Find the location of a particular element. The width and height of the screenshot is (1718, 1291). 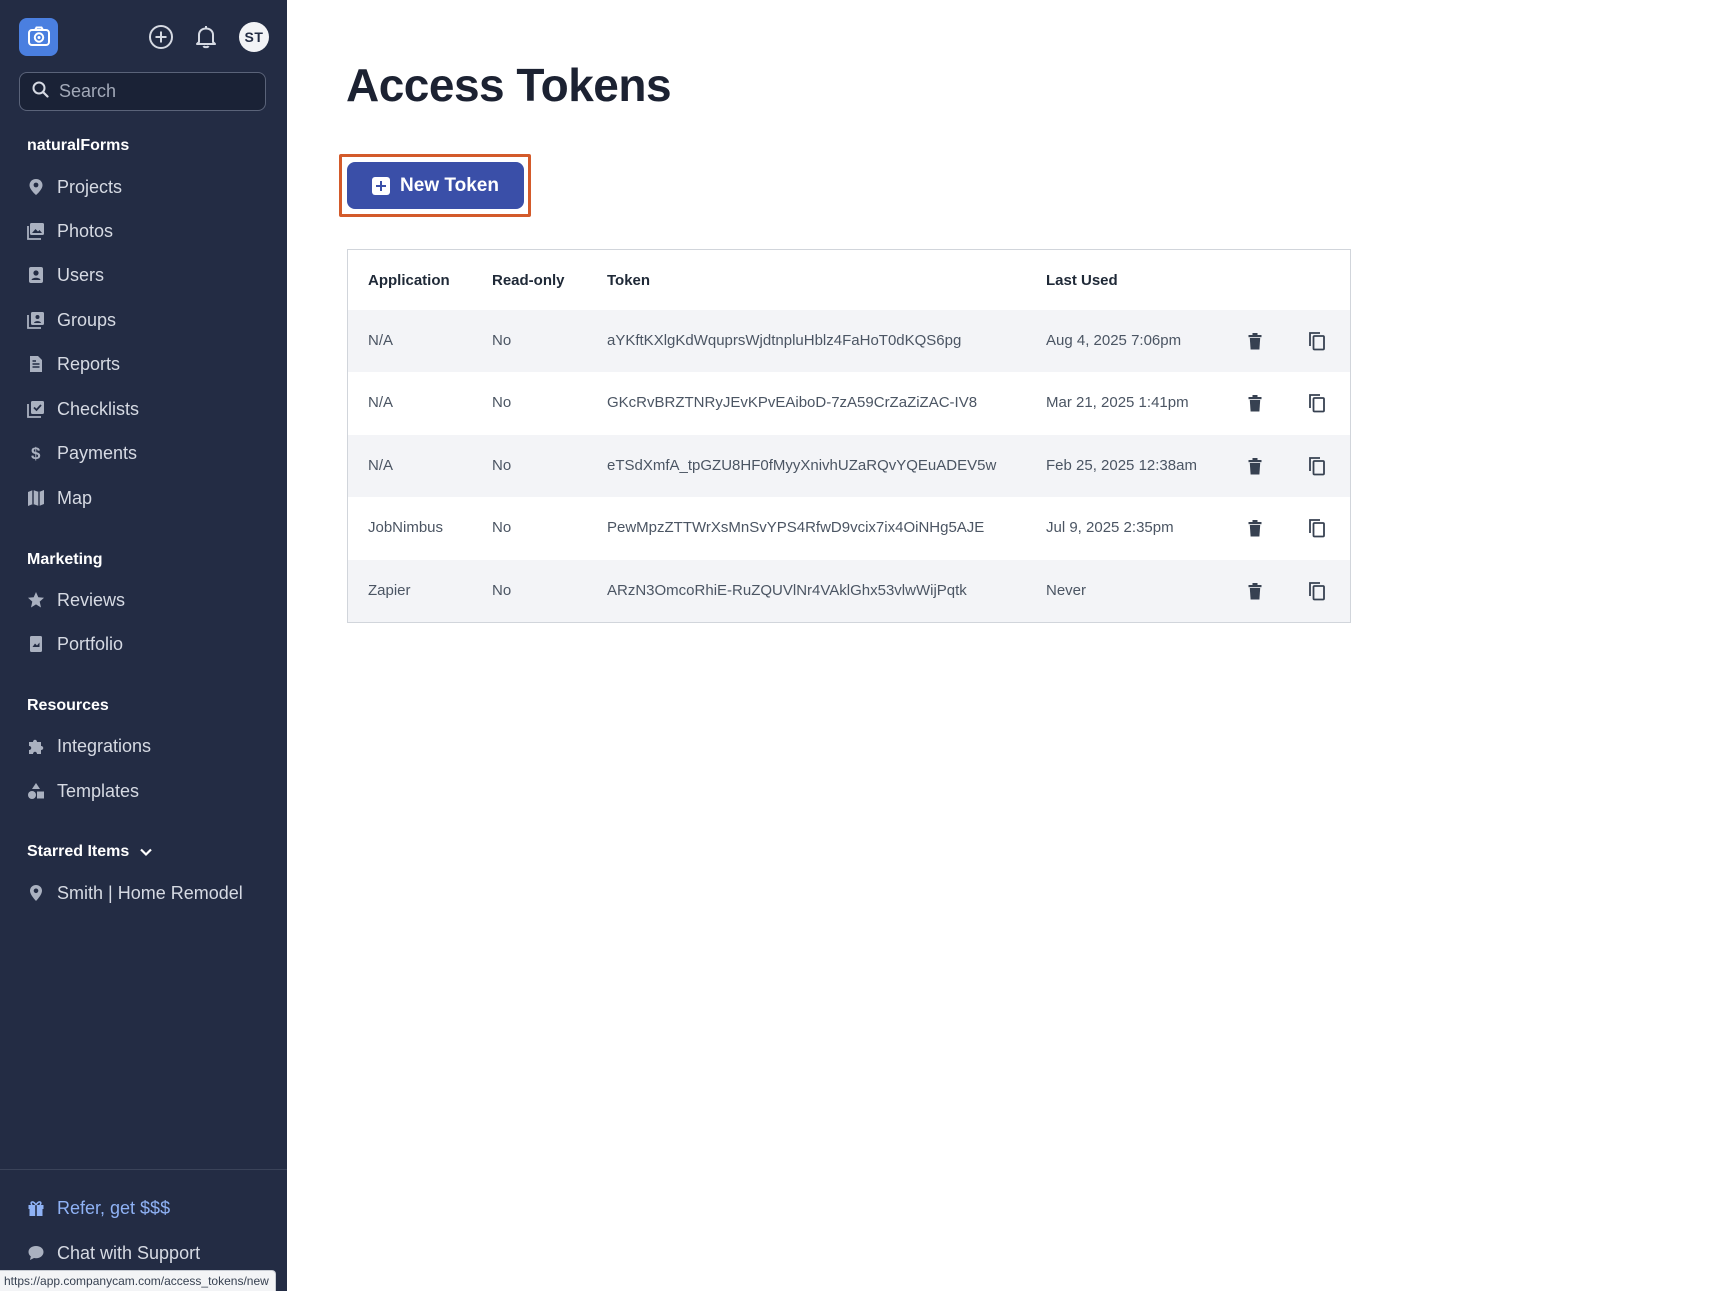

chevron-down-icon is located at coordinates (146, 852).